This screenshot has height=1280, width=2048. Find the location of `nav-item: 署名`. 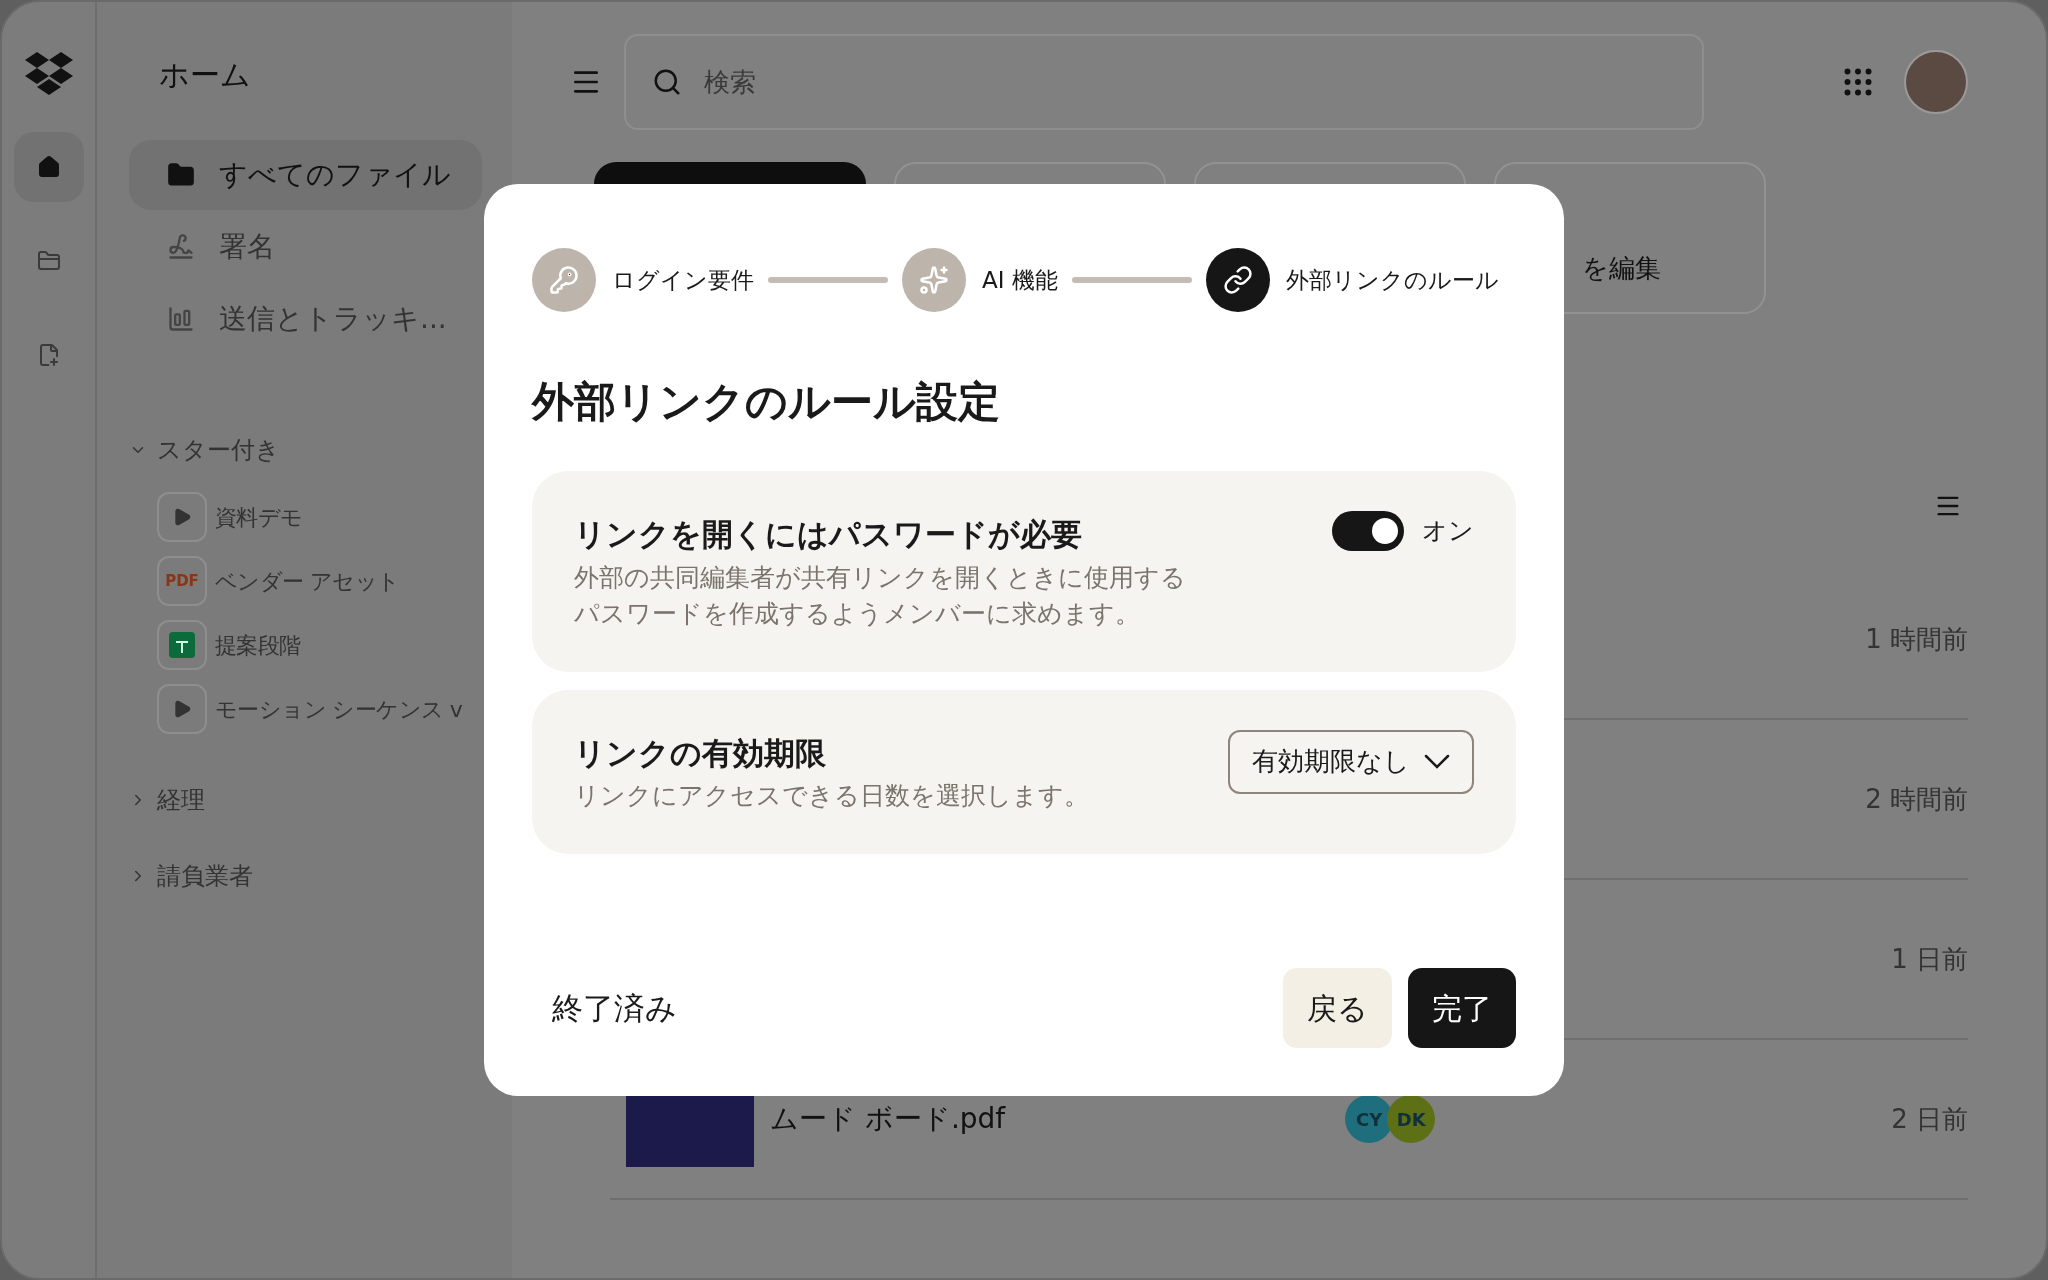

nav-item: 署名 is located at coordinates (305, 247).